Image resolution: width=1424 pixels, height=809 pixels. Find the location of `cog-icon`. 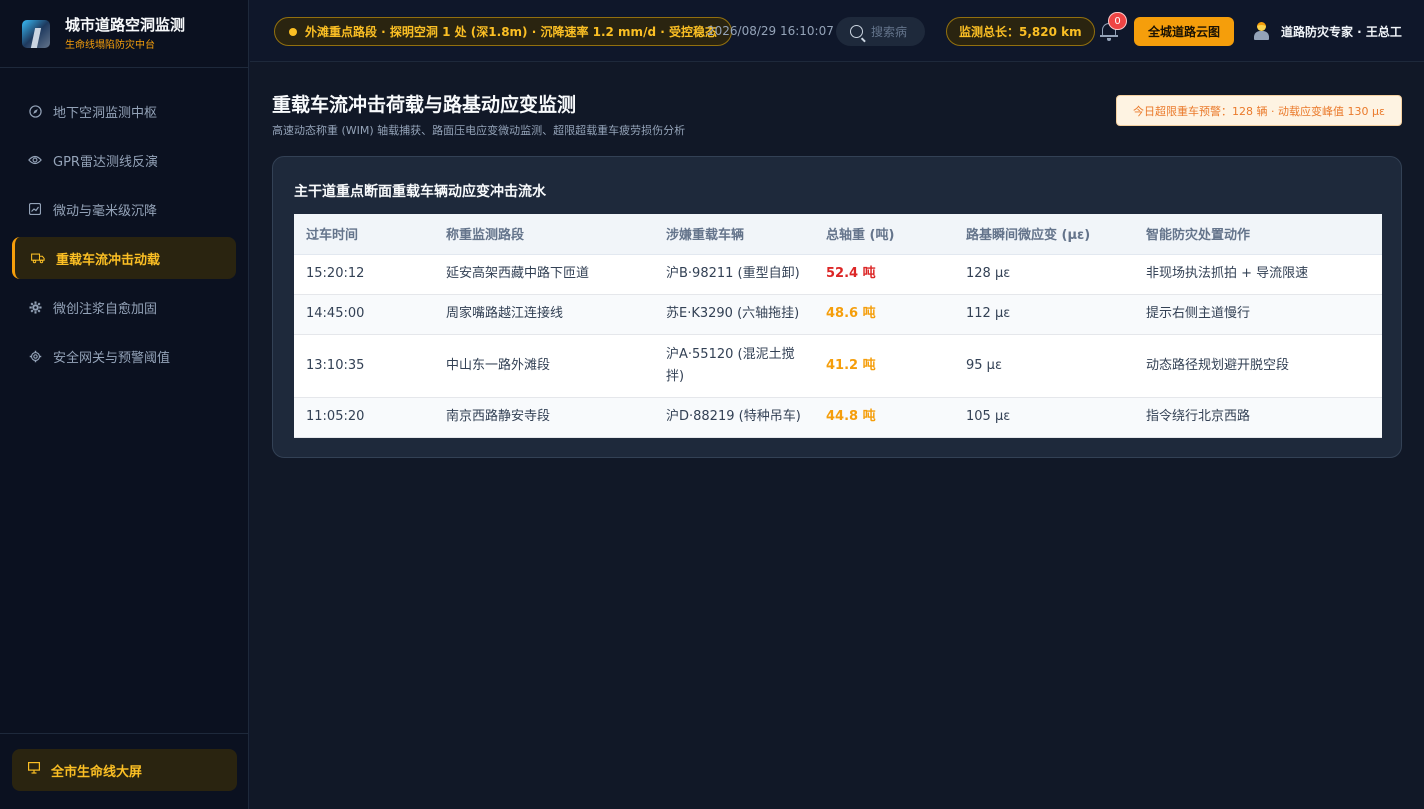

cog-icon is located at coordinates (35, 356).